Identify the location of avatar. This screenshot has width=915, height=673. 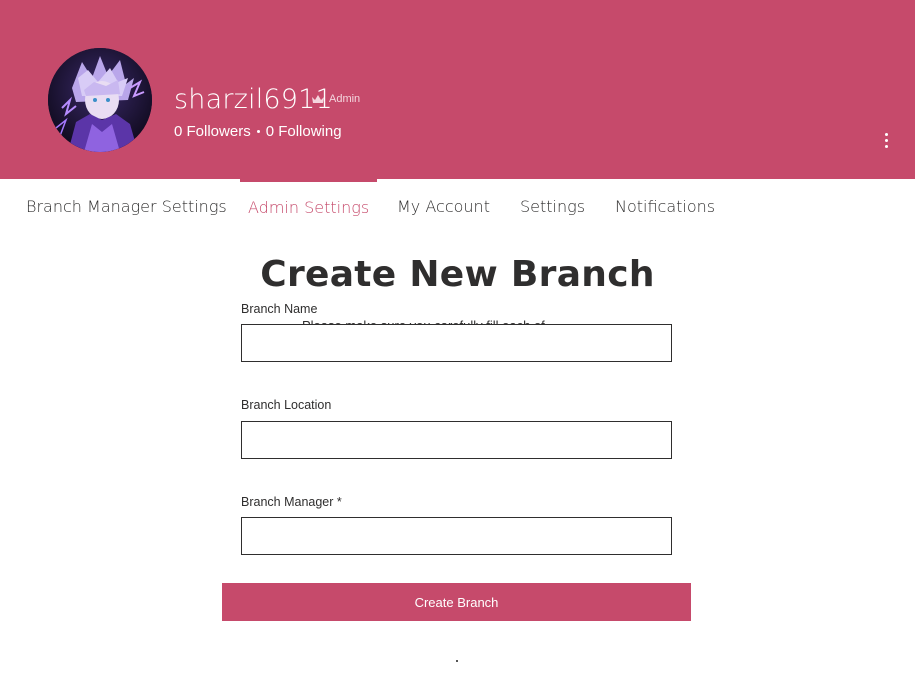
(100, 100).